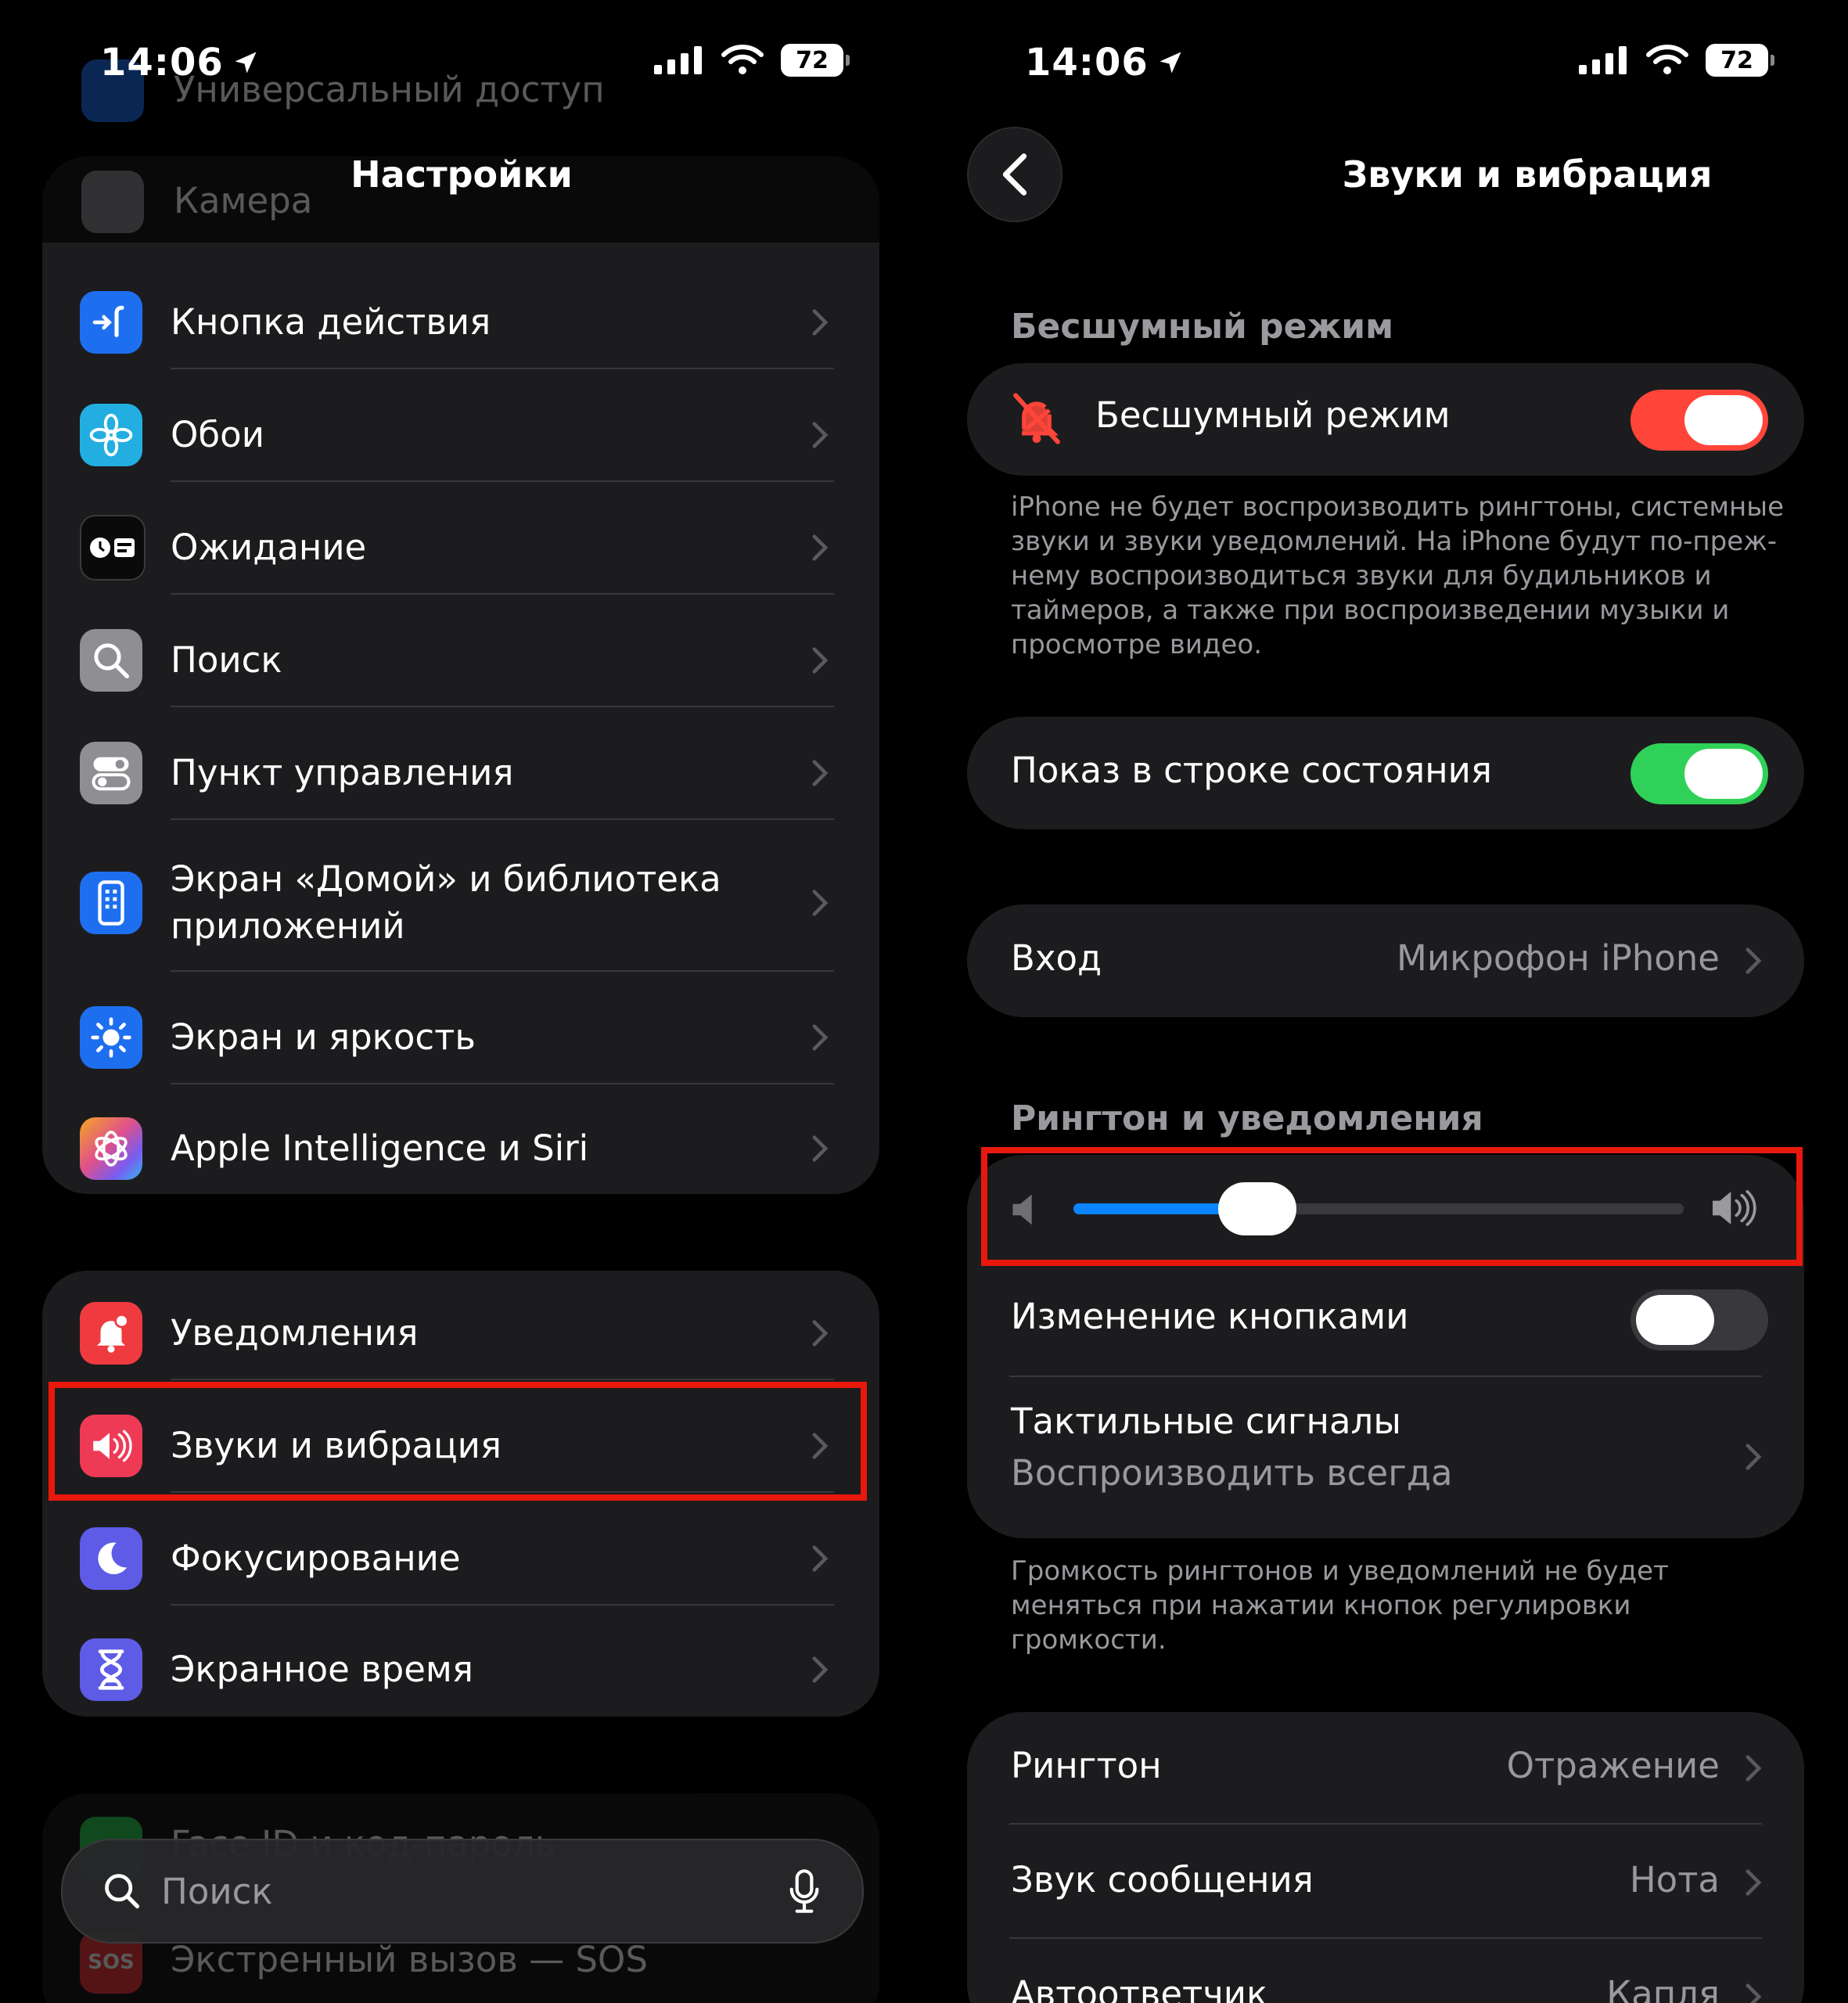 This screenshot has width=1848, height=2003. I want to click on row-search: Поиск, so click(461, 661).